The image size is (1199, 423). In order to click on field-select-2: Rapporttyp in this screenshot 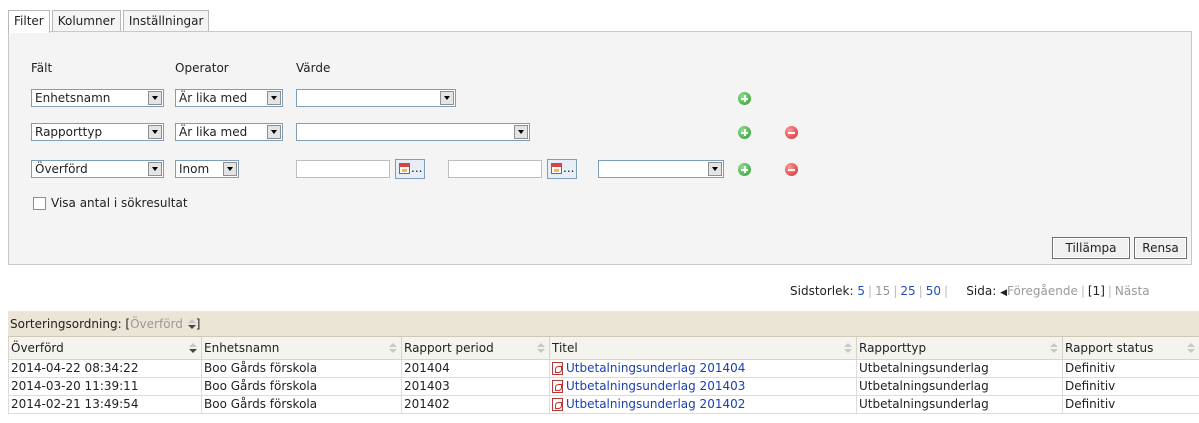, I will do `click(97, 132)`.